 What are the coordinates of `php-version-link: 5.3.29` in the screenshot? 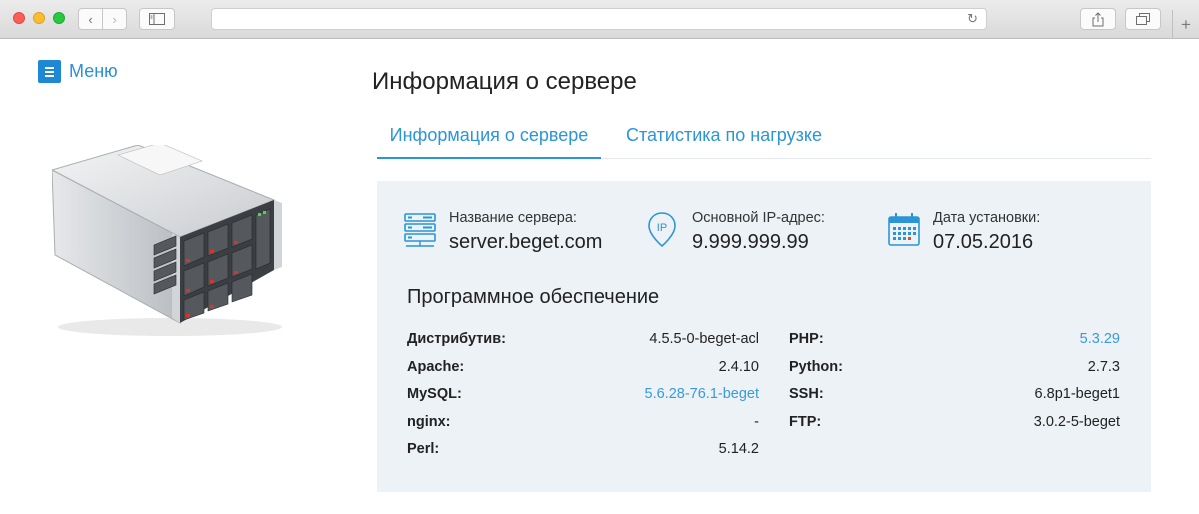 It's located at (1100, 345).